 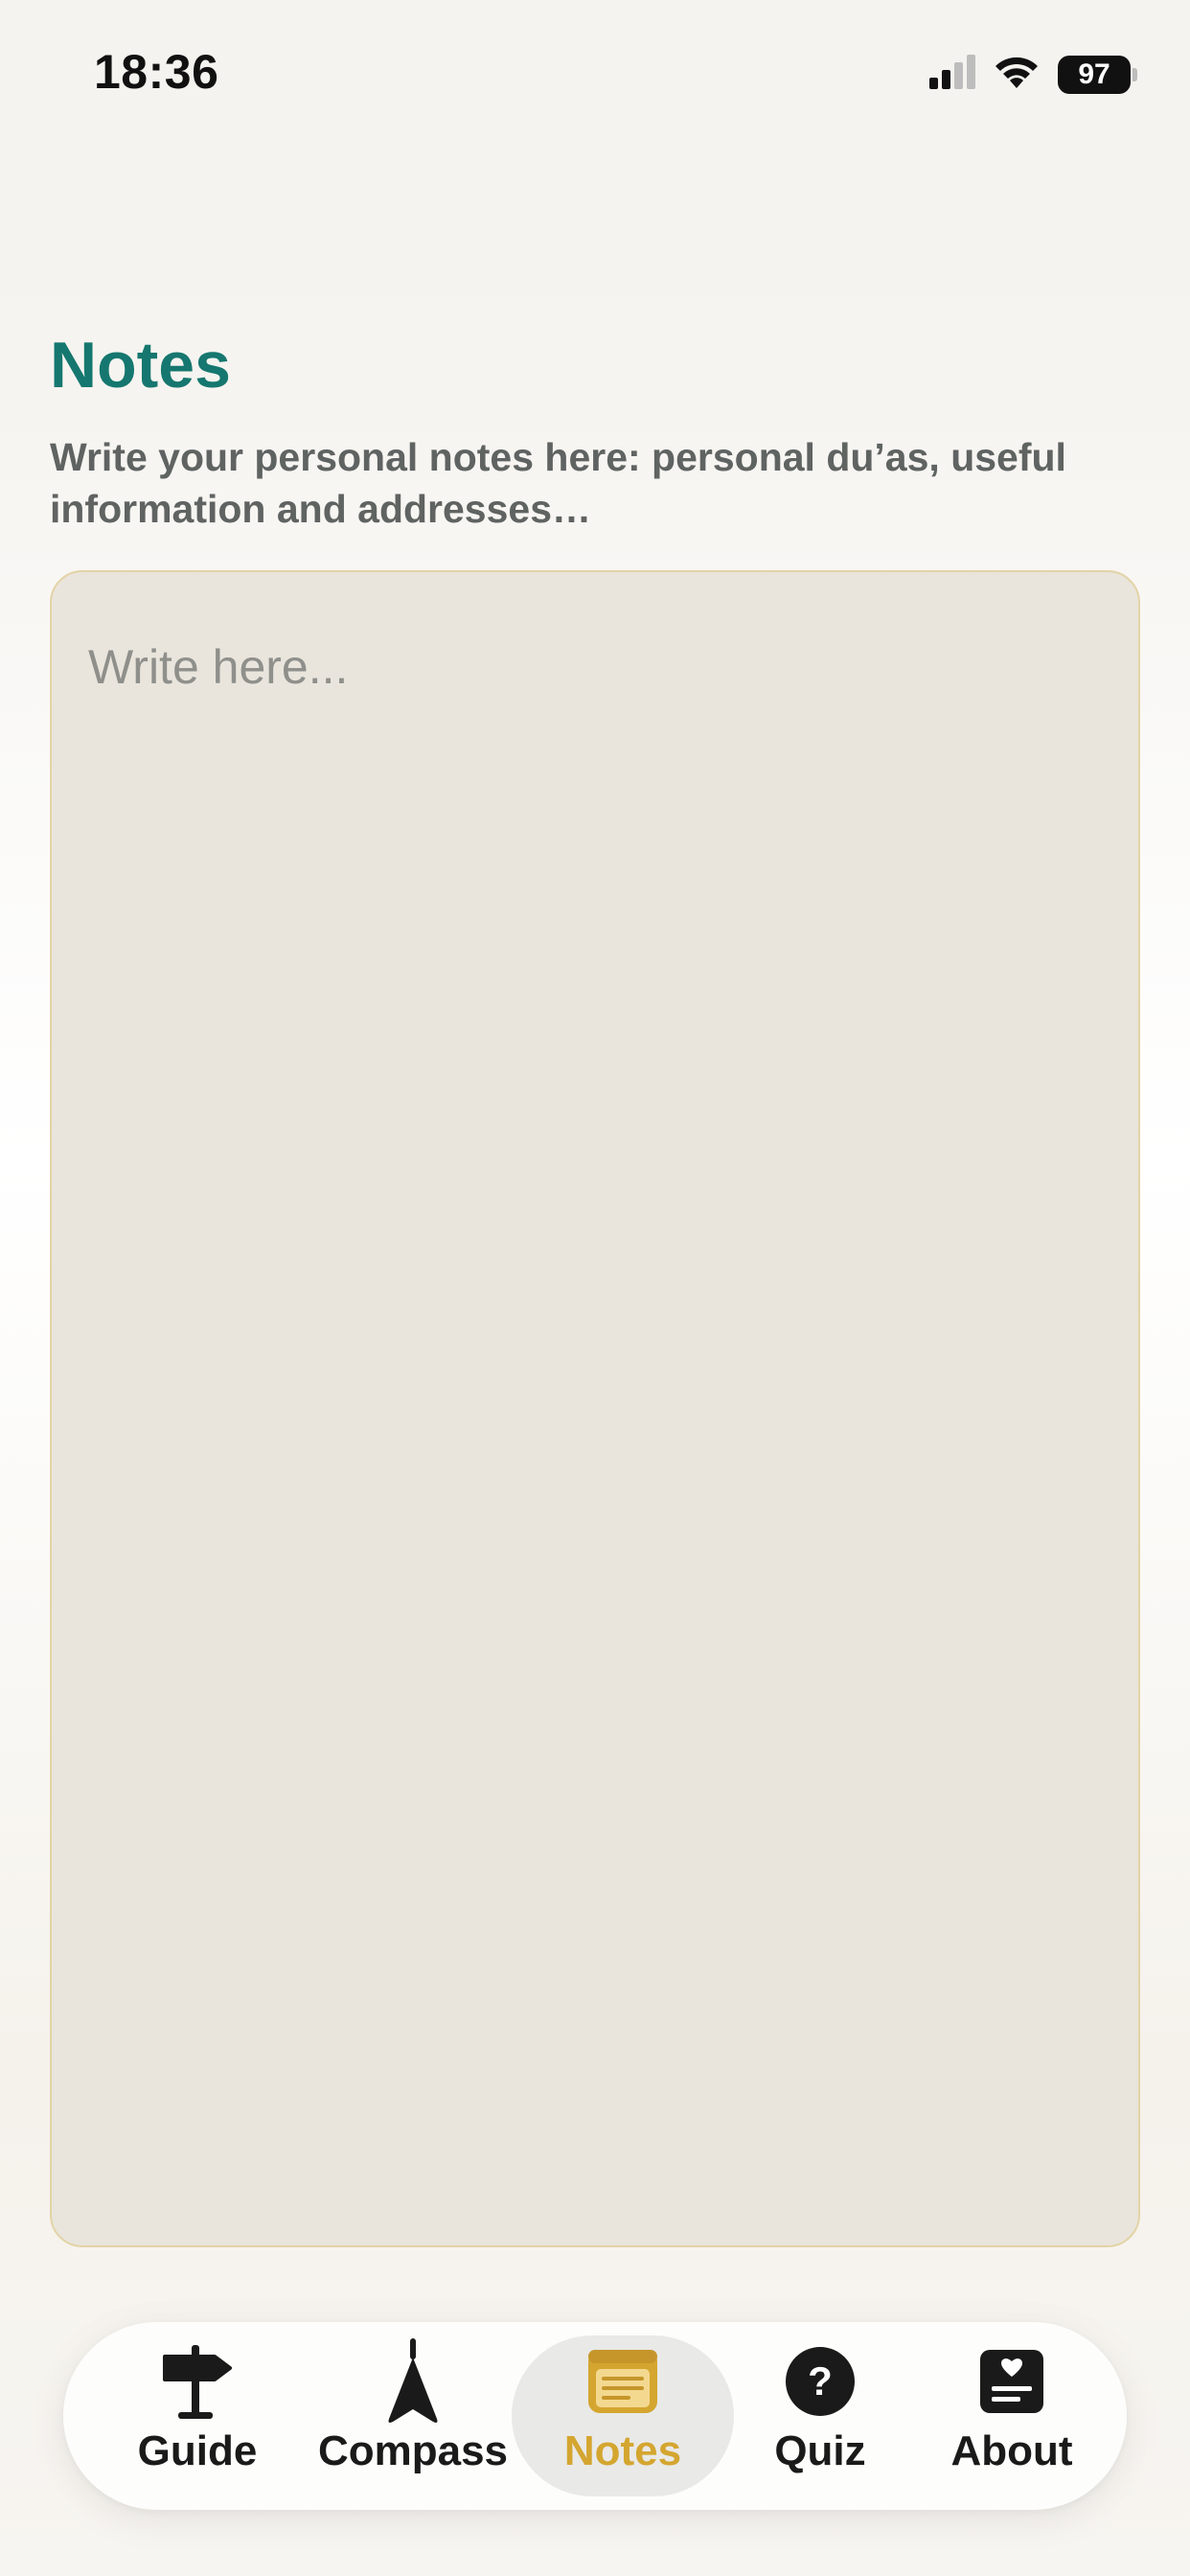 I want to click on question-icon: ?, so click(x=821, y=2381).